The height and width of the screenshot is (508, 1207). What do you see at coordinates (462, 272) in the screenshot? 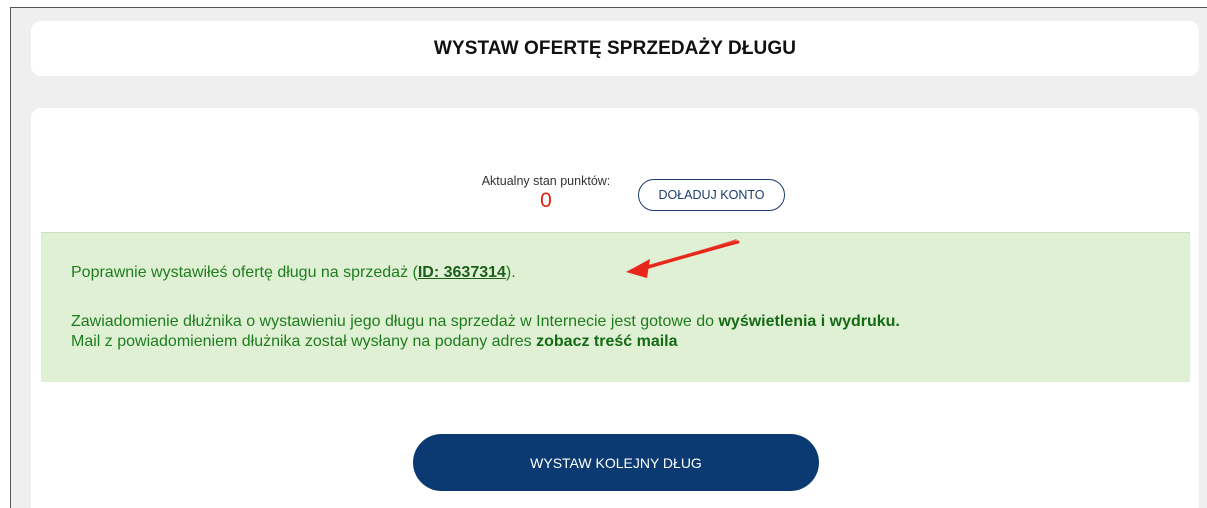
I see `offer-id-link: ID: 3637314` at bounding box center [462, 272].